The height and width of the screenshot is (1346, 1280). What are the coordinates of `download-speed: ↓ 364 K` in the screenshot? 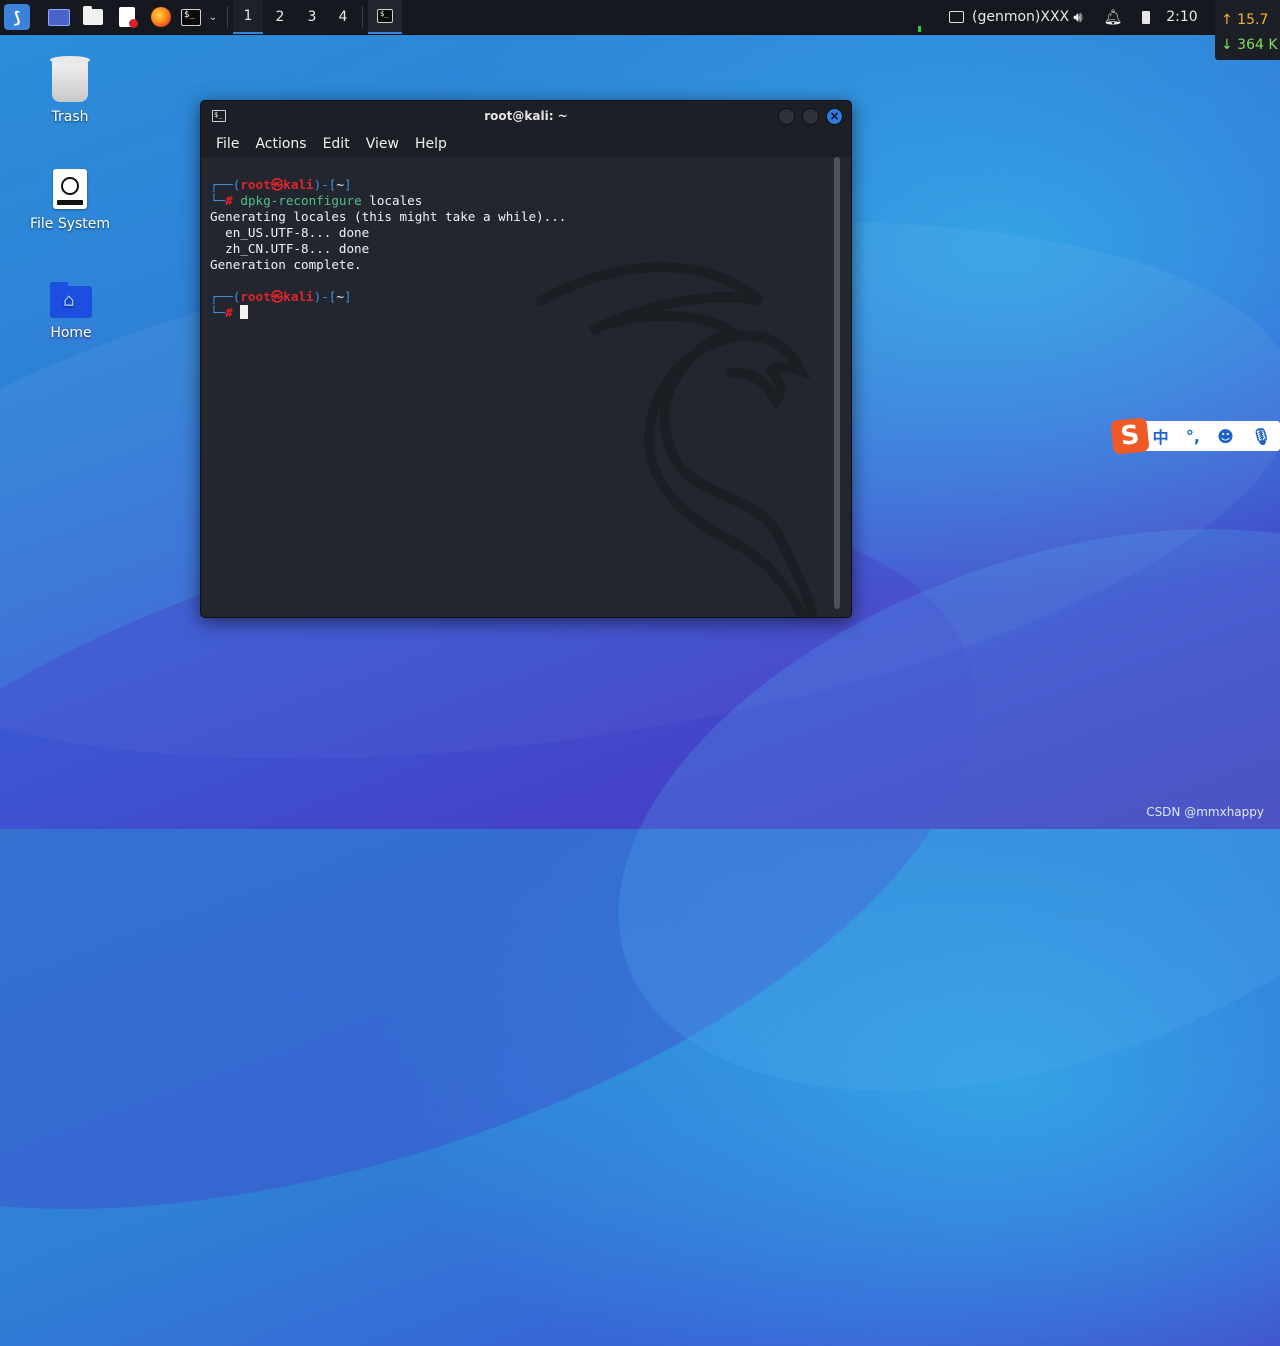 It's located at (1249, 45).